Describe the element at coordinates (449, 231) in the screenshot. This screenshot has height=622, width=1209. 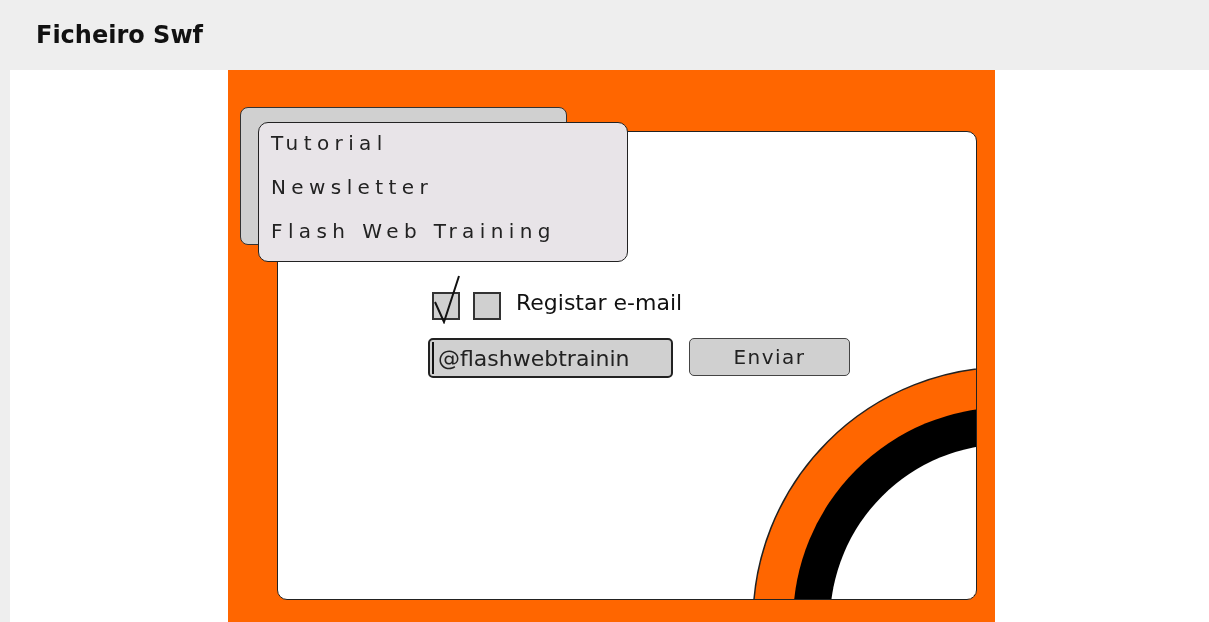
I see `menu-item: Flash Web Training` at that location.